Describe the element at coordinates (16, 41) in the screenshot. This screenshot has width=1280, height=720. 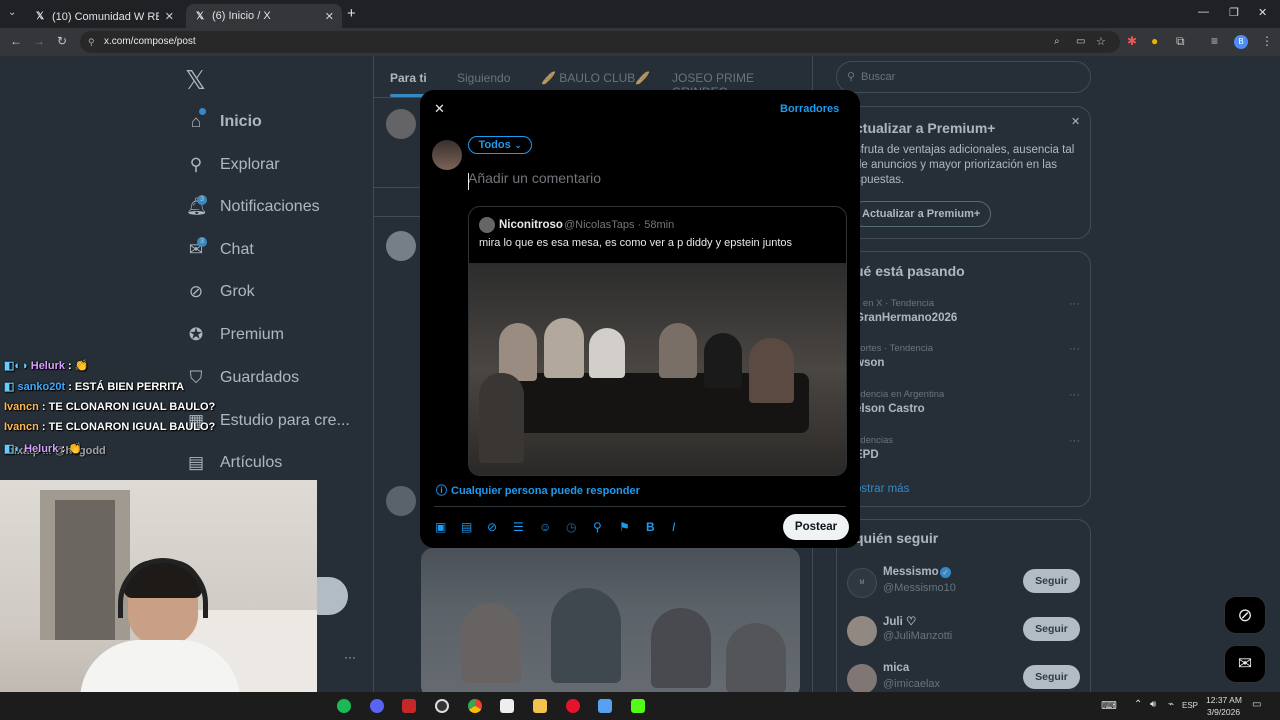
I see `back-icon: ←` at that location.